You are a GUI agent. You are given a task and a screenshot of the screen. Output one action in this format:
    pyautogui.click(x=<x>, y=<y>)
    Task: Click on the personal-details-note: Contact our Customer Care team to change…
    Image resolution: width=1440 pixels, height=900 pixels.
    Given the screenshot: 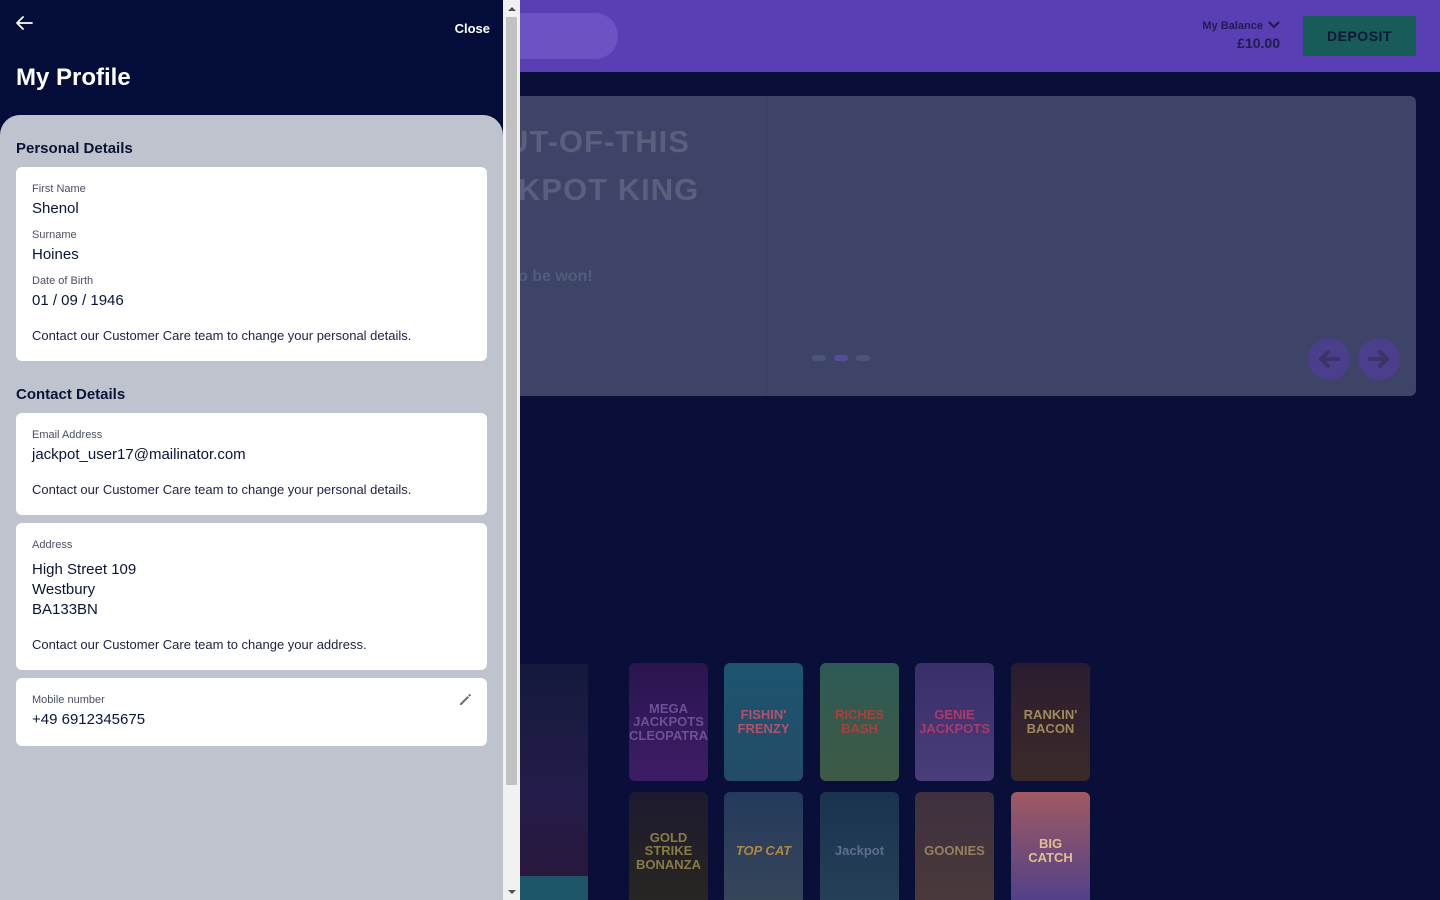 What is the action you would take?
    pyautogui.click(x=222, y=335)
    